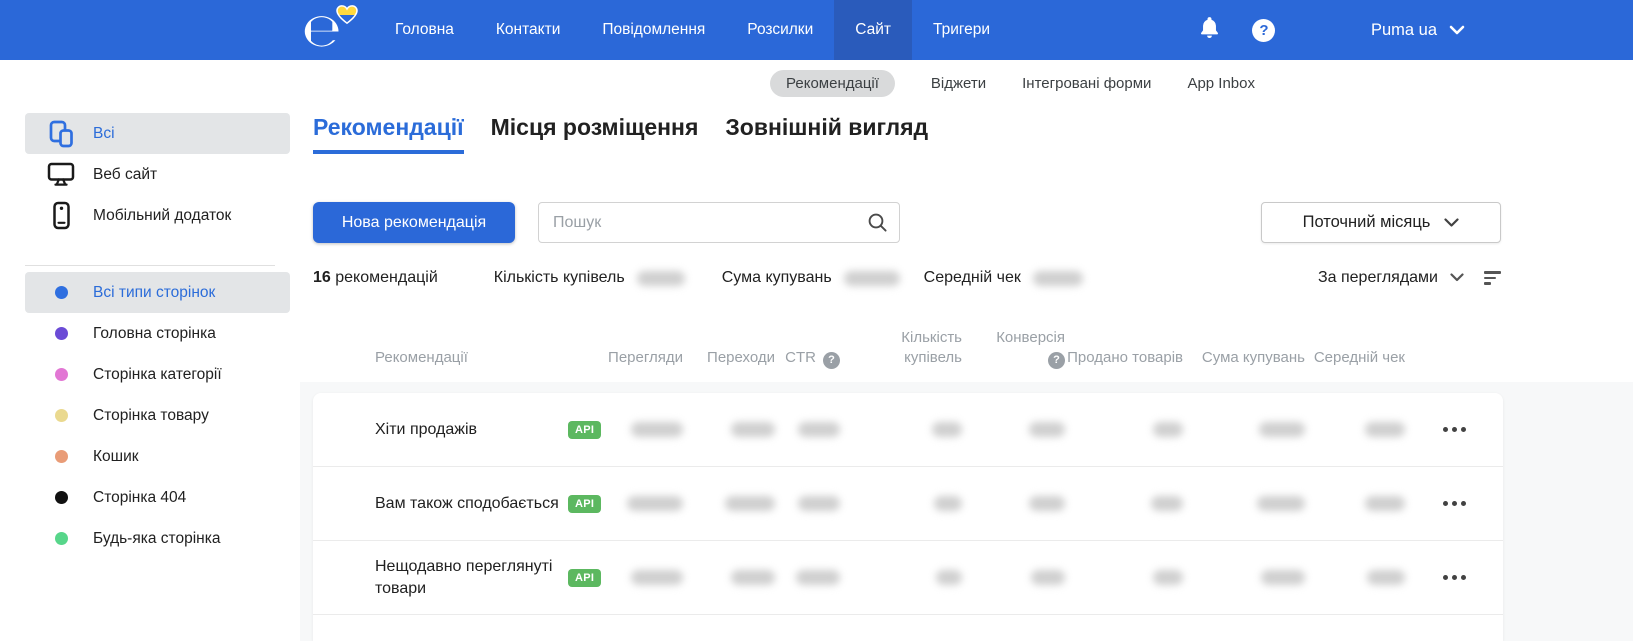  Describe the element at coordinates (421, 358) in the screenshot. I see `col-header-recommendations: Рекомендації` at that location.